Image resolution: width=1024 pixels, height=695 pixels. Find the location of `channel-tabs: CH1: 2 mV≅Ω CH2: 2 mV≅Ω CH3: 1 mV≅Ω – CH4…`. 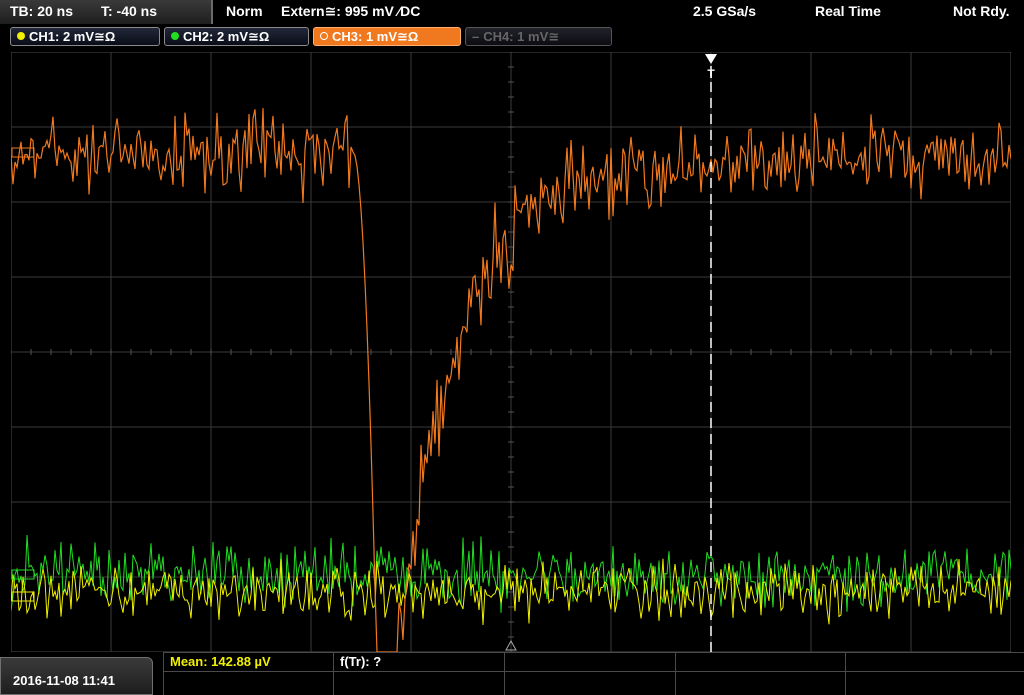

channel-tabs: CH1: 2 mV≅Ω CH2: 2 mV≅Ω CH3: 1 mV≅Ω – CH4… is located at coordinates (512, 37).